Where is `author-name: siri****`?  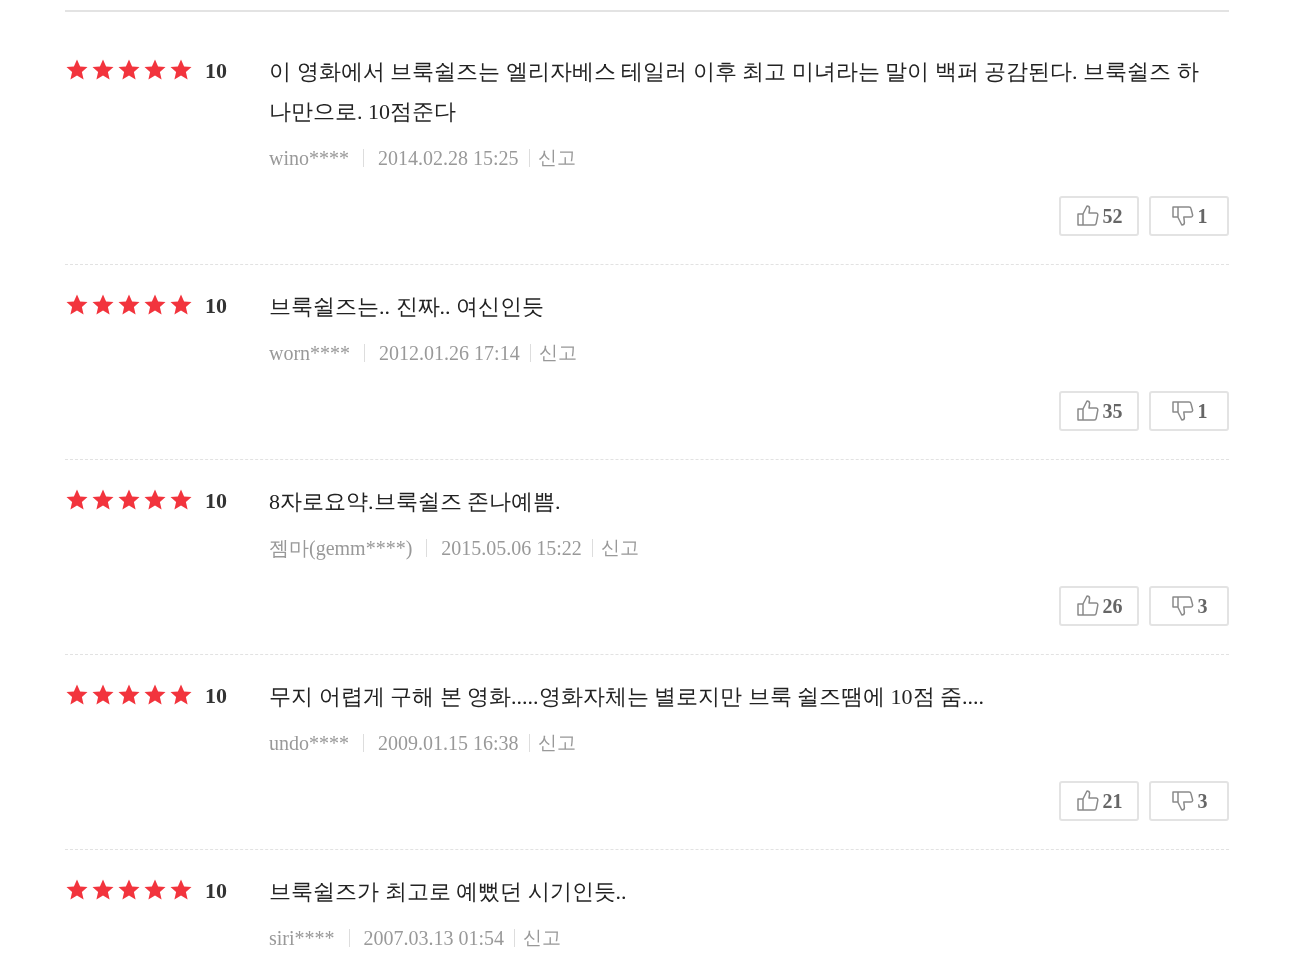
author-name: siri**** is located at coordinates (302, 938).